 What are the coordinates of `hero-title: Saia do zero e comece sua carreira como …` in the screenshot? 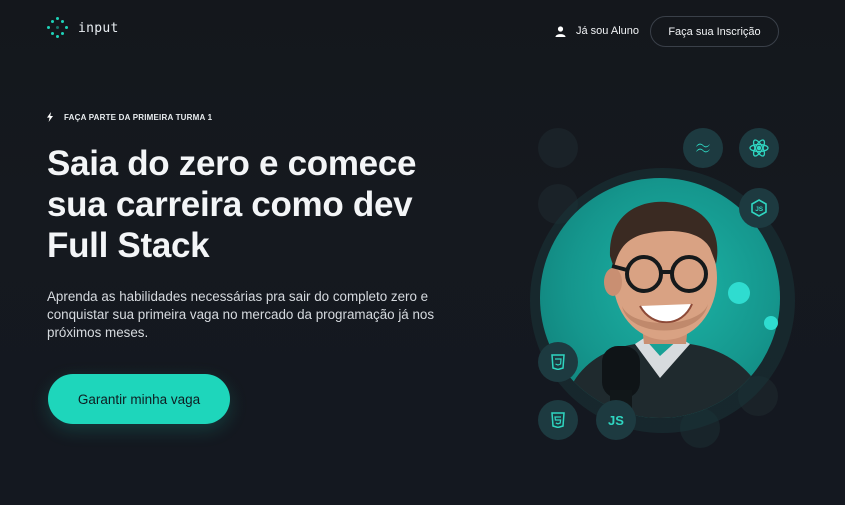 It's located at (257, 204).